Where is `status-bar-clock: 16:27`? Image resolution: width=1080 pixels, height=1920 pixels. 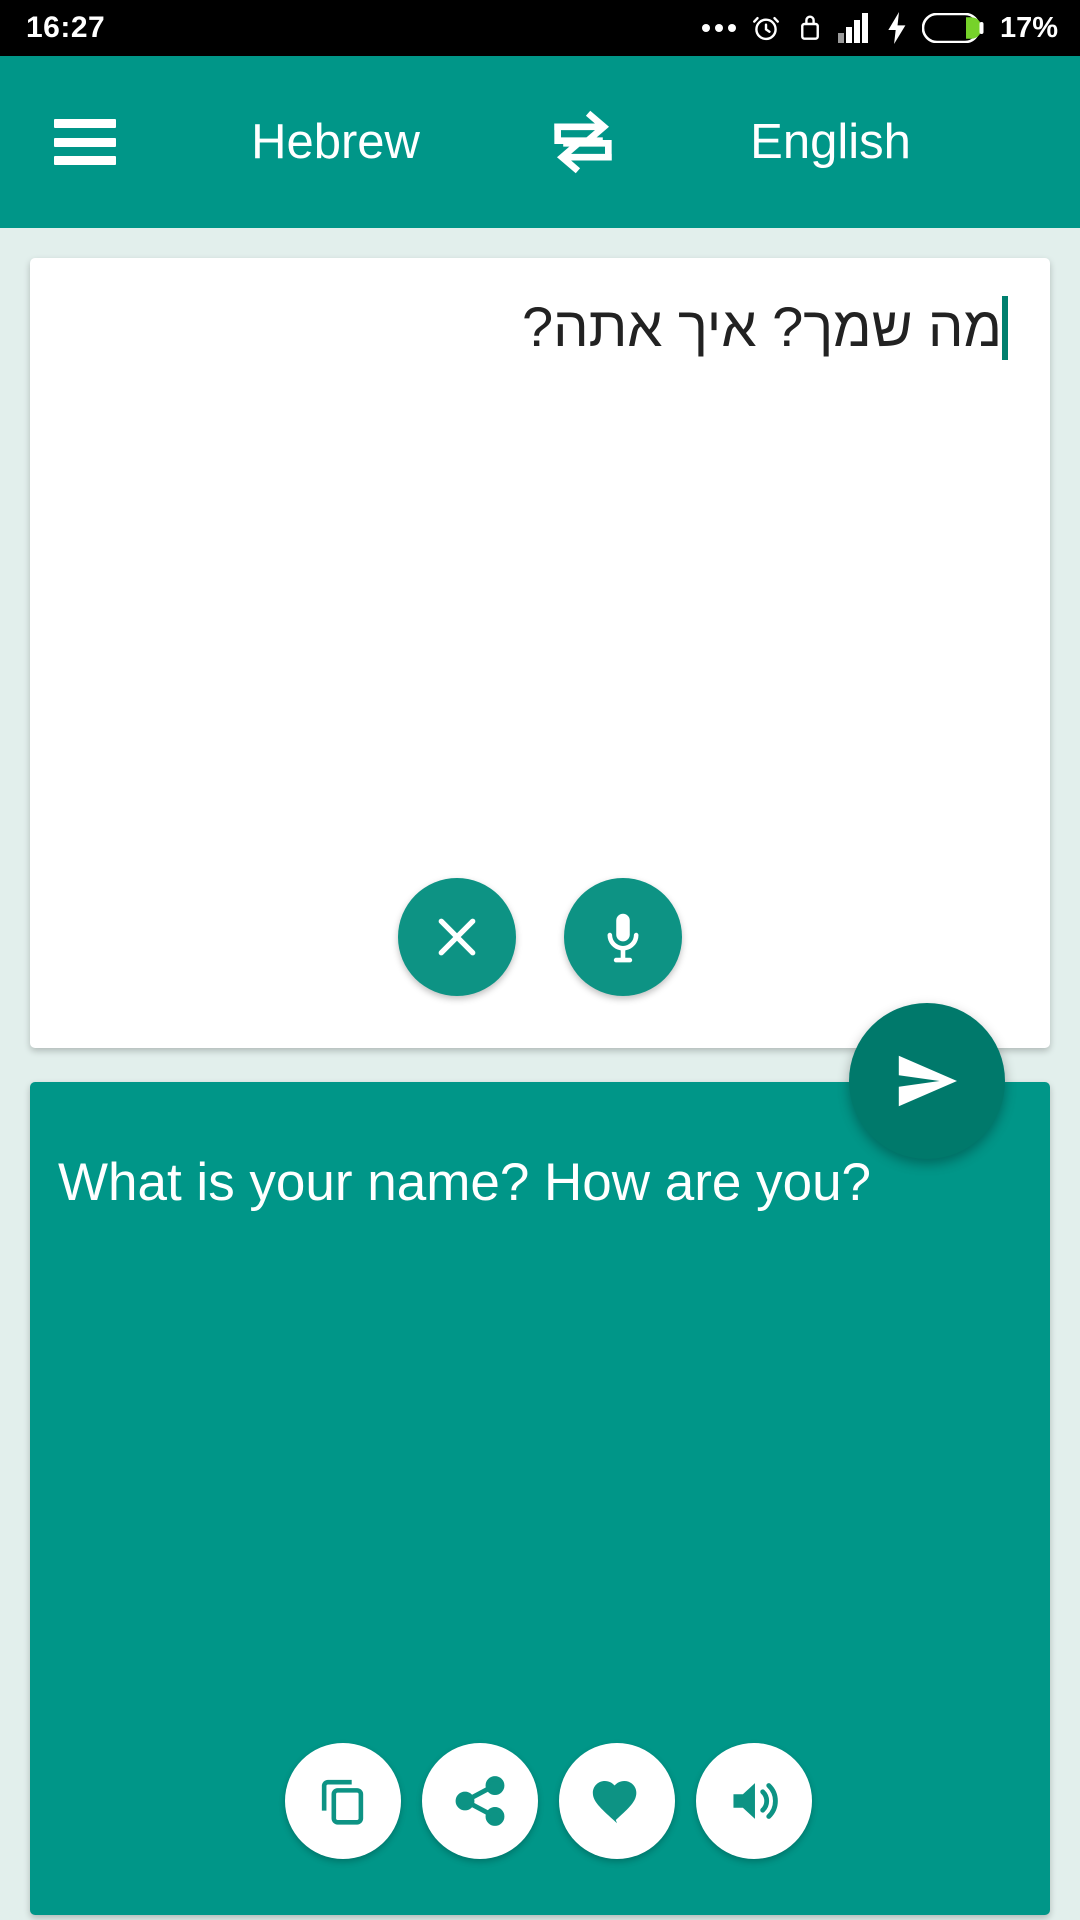
status-bar-clock: 16:27 is located at coordinates (66, 27).